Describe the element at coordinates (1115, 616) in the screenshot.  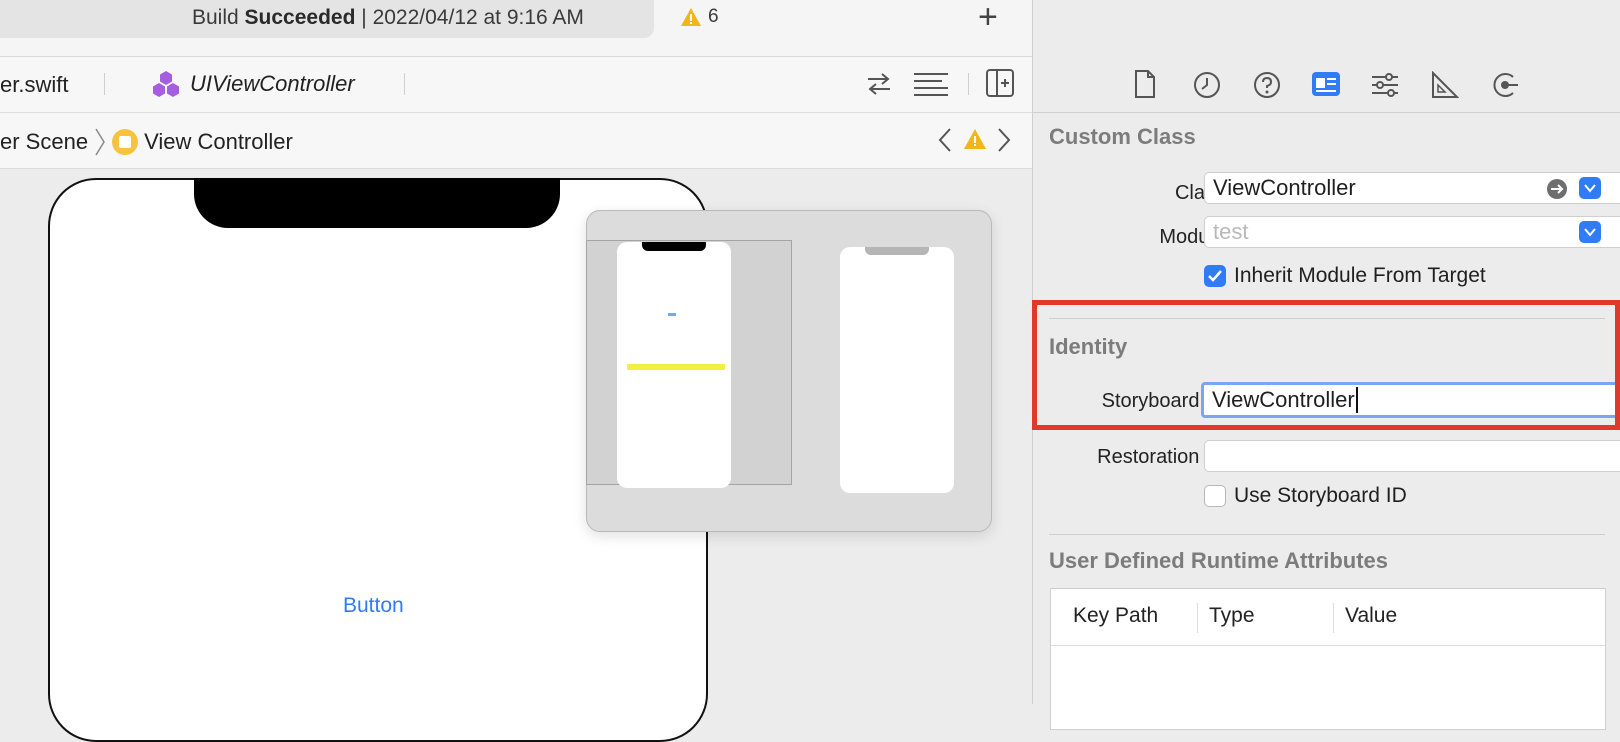
I see `column-key-path: Key Path` at that location.